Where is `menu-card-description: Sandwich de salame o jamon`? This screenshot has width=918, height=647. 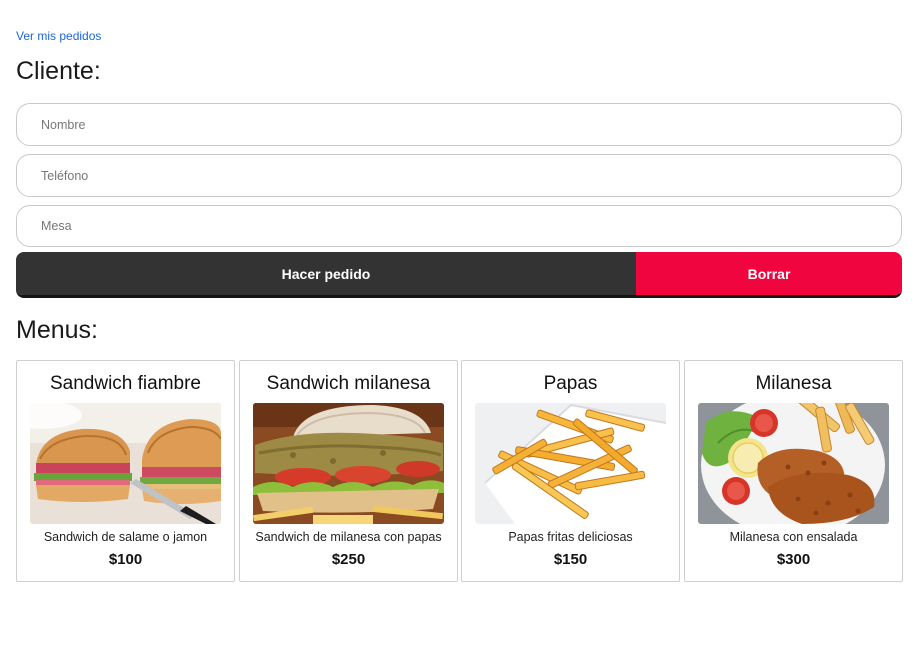
menu-card-description: Sandwich de salame o jamon is located at coordinates (125, 537).